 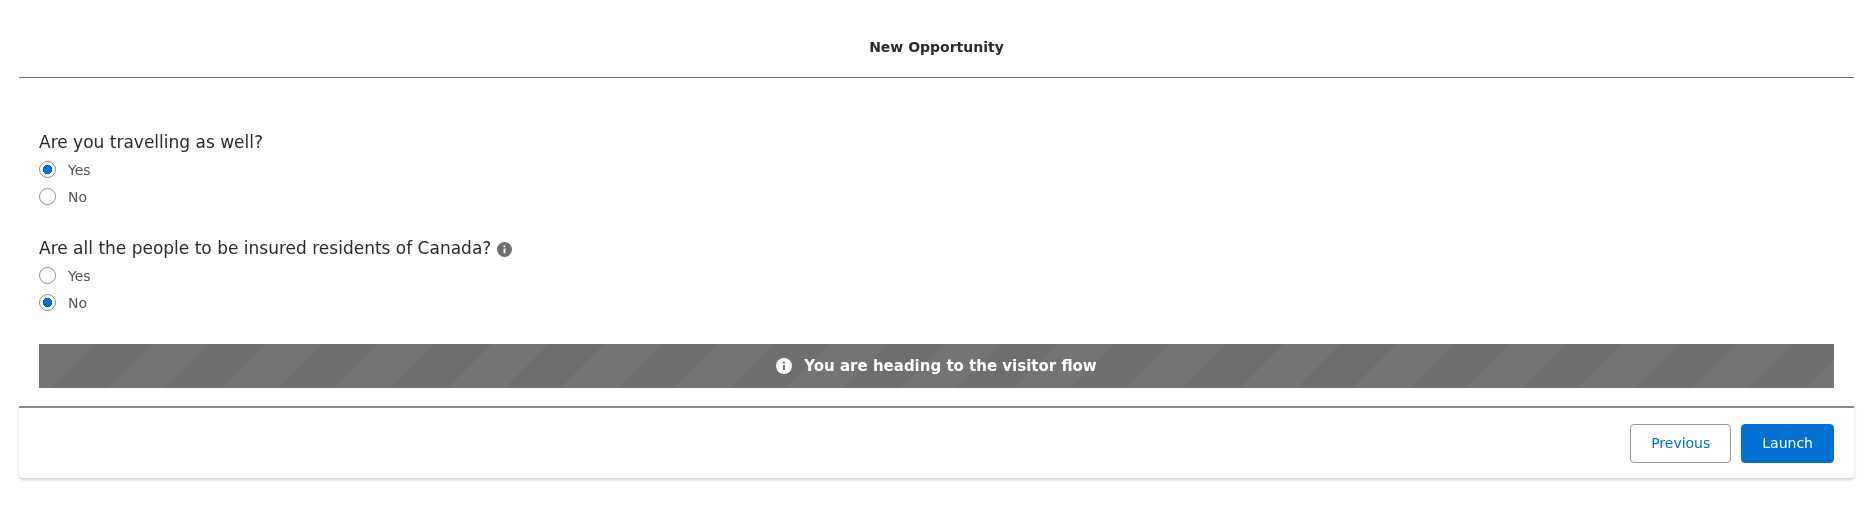 I want to click on question-label: Are you travelling as well?, so click(x=151, y=142).